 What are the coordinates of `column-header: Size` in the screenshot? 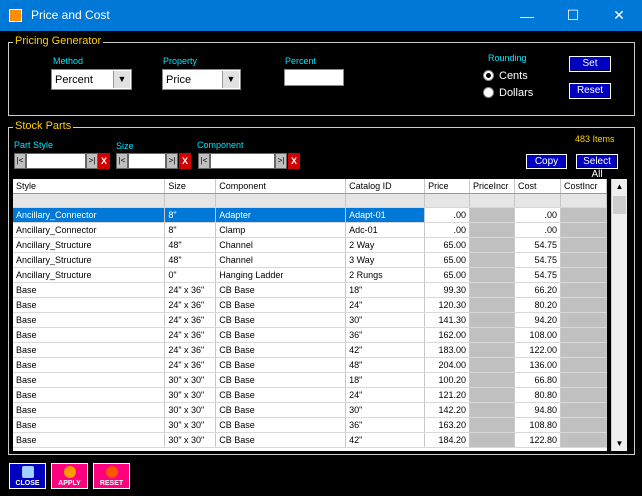 It's located at (190, 186).